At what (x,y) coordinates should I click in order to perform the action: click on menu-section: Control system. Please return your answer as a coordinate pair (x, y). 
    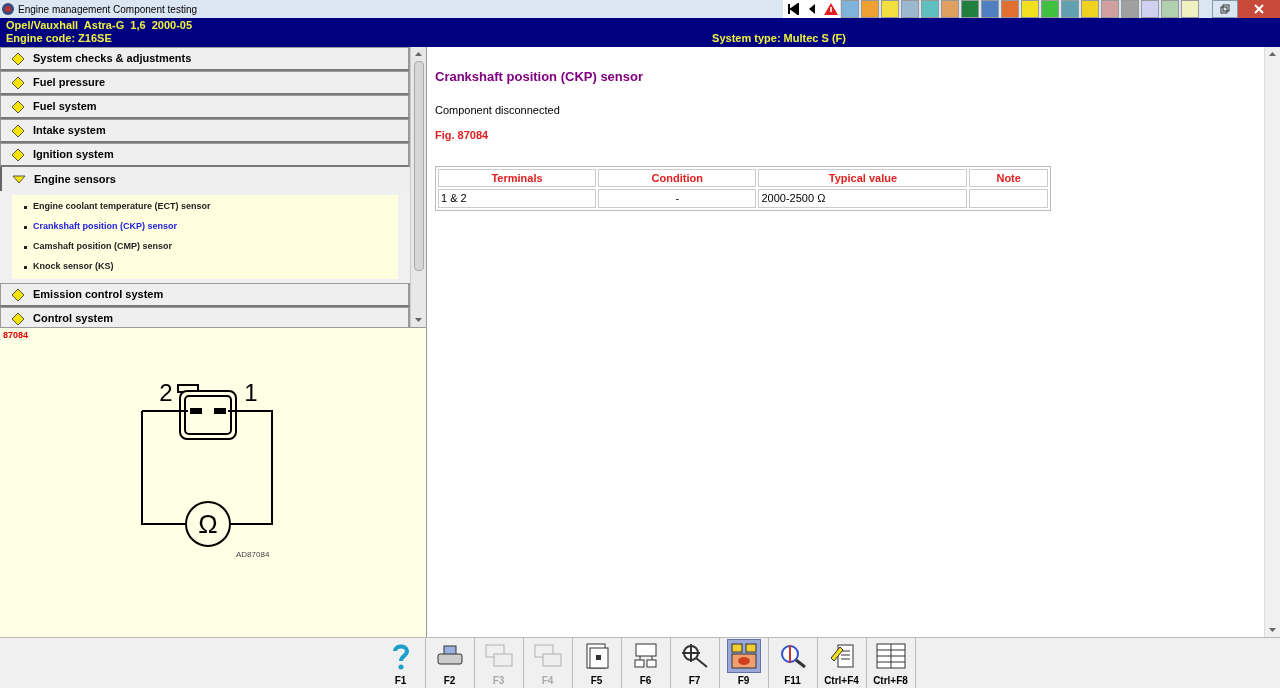
    Looking at the image, I should click on (205, 317).